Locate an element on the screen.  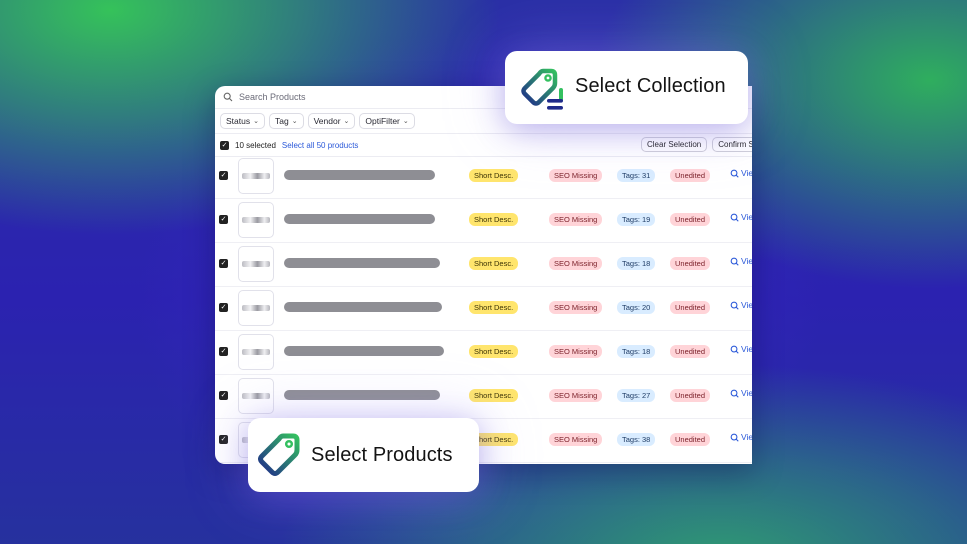
search-icon is located at coordinates (228, 97).